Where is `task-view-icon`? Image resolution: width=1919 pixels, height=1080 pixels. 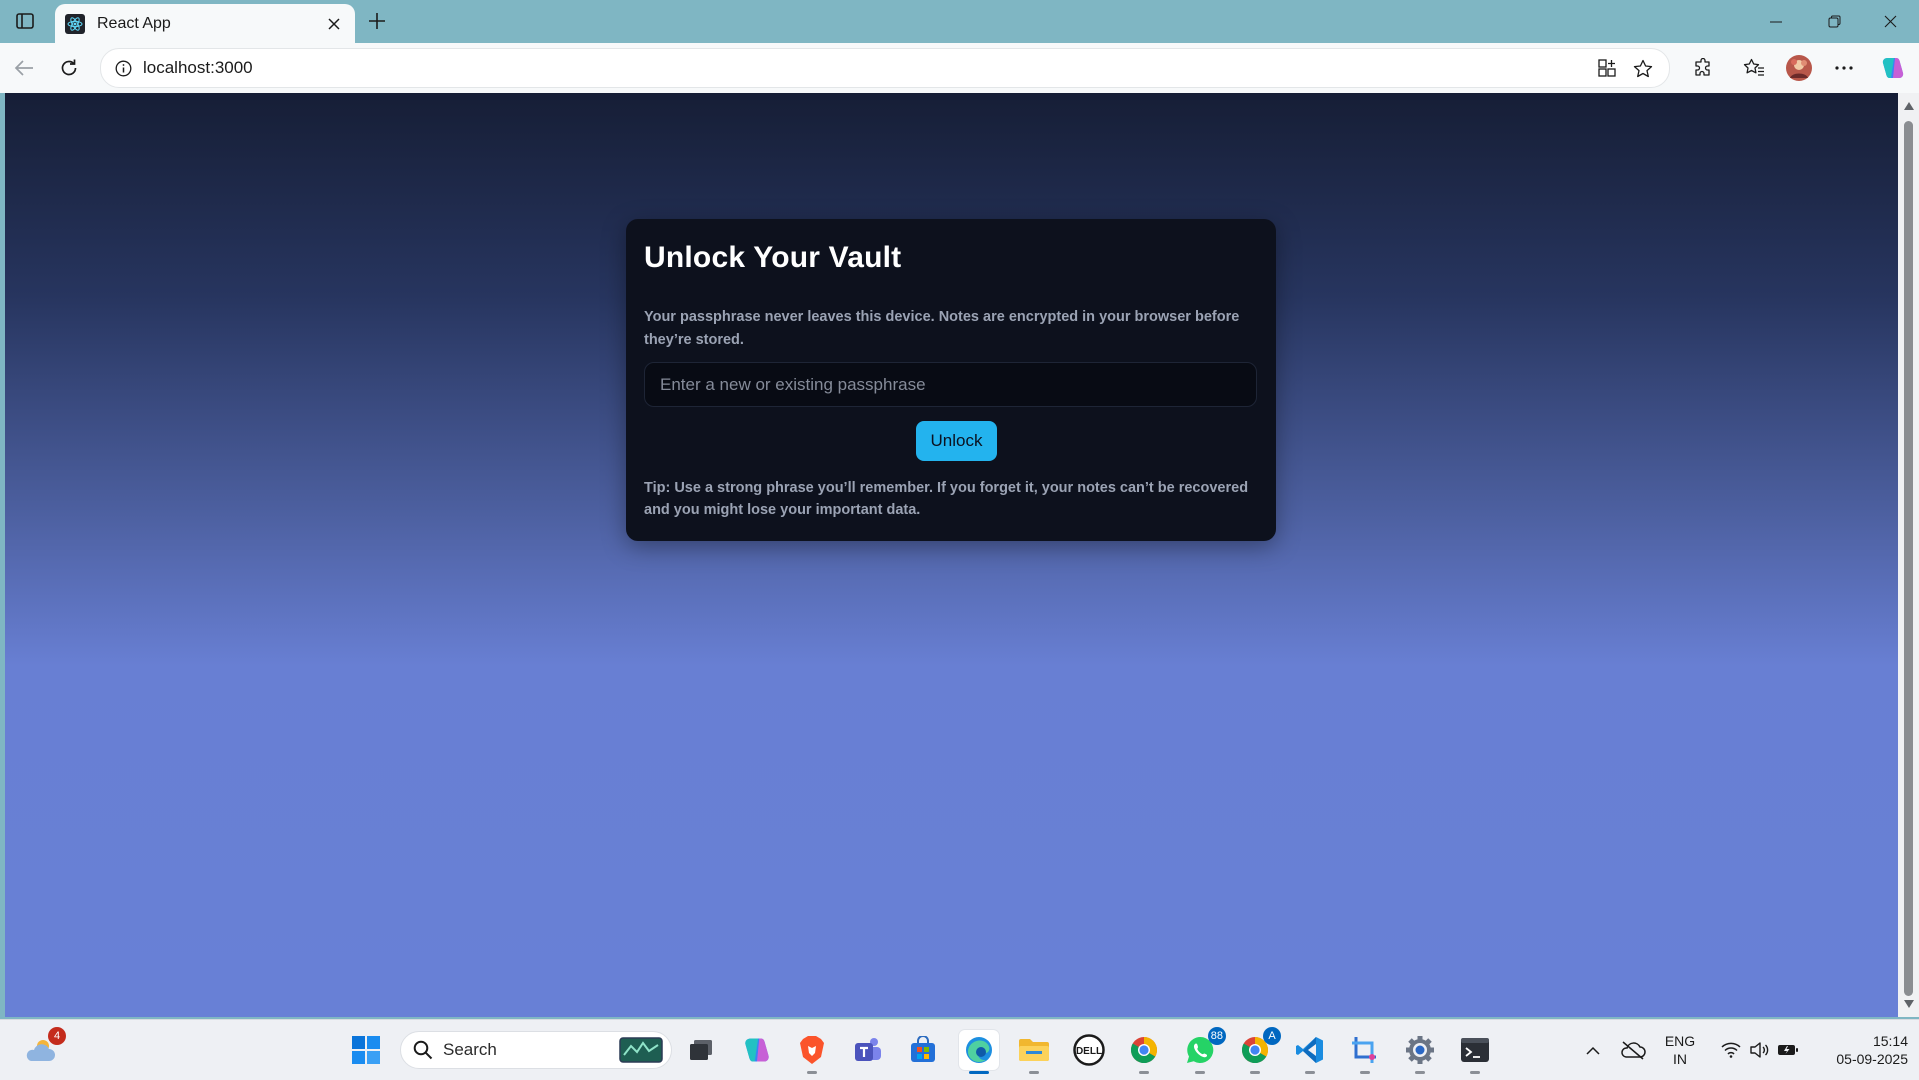
task-view-icon is located at coordinates (701, 1050).